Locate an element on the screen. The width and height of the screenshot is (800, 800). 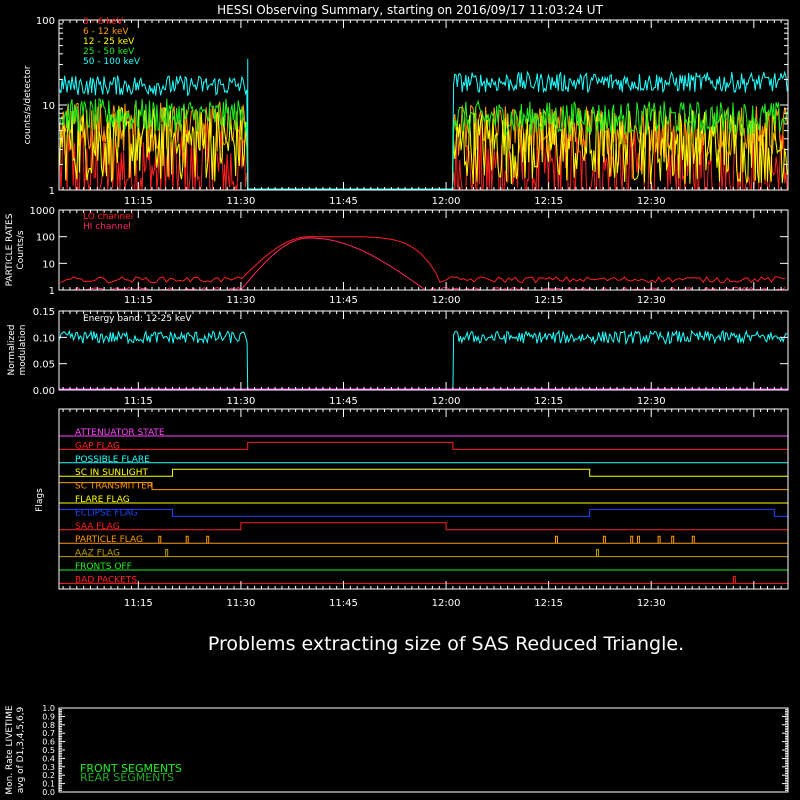
modulation-xtick-label: 12:15 is located at coordinates (548, 401).